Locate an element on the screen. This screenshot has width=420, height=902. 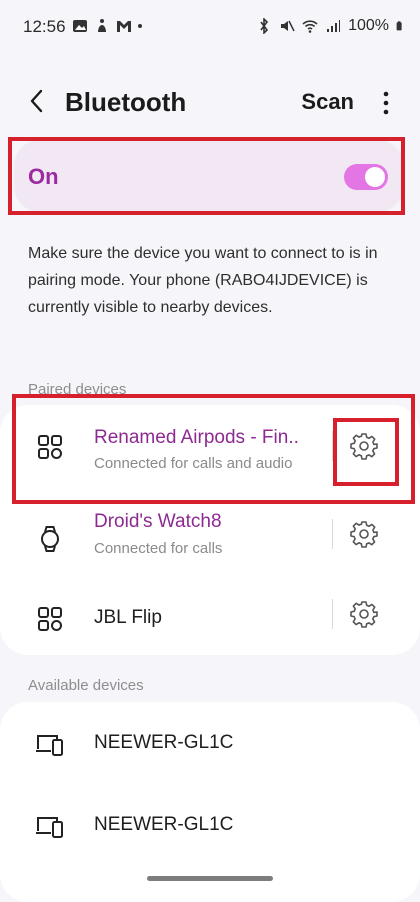
device-status: Connected for calls is located at coordinates (158, 548).